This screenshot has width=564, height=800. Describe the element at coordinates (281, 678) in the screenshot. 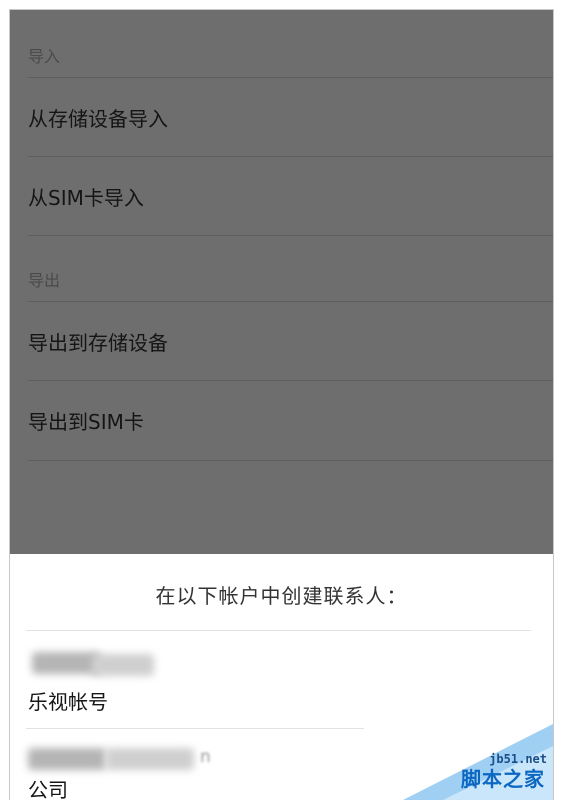

I see `account-option-letv: 乐视帐号` at that location.